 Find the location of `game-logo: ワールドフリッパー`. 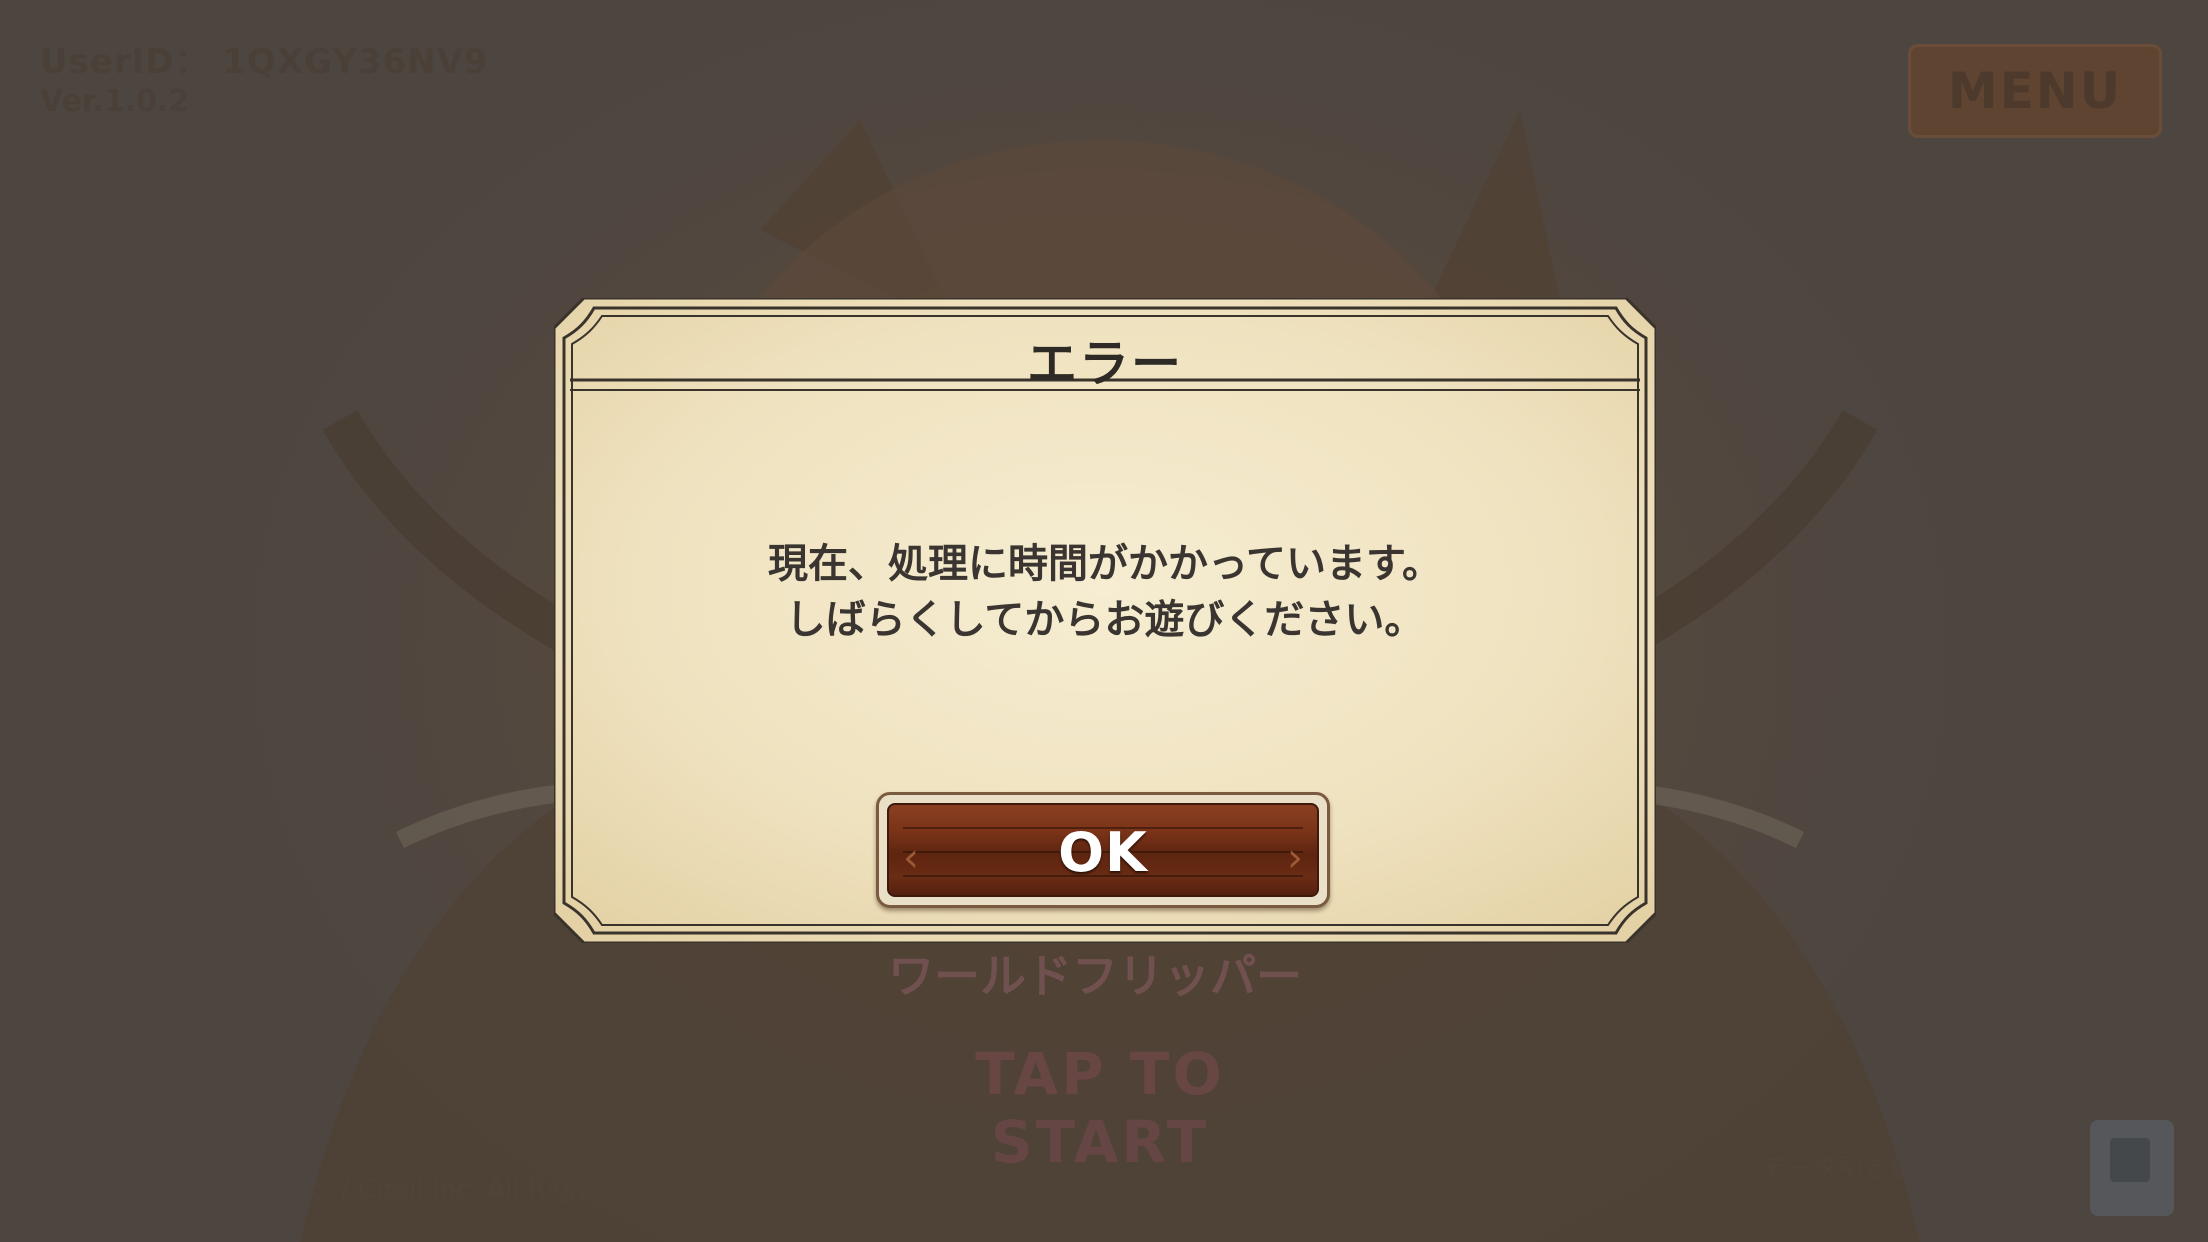

game-logo: ワールドフリッパー is located at coordinates (1095, 976).